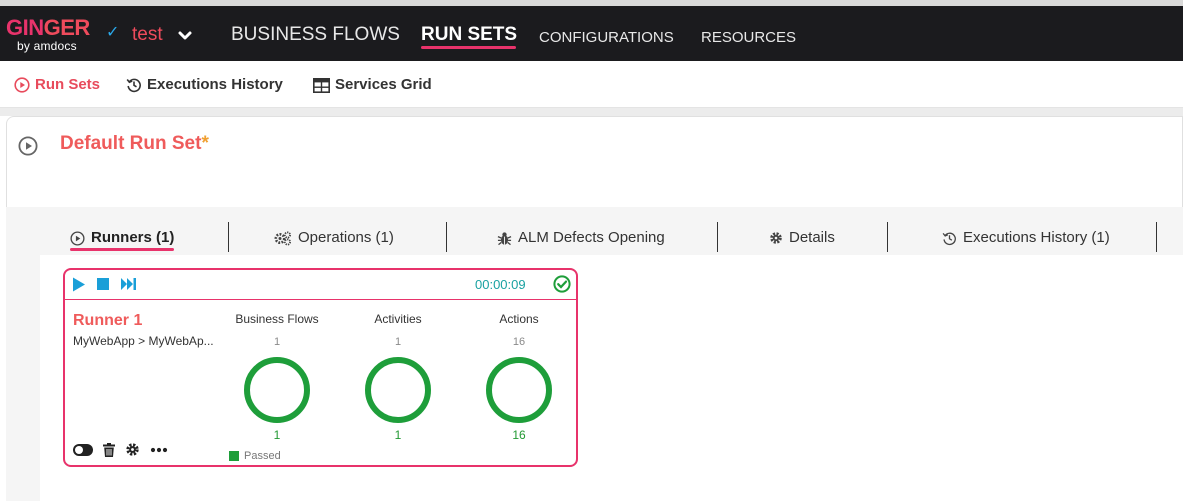 This screenshot has width=1183, height=501. Describe the element at coordinates (591, 237) in the screenshot. I see `tab-label: ALM Defects Opening` at that location.